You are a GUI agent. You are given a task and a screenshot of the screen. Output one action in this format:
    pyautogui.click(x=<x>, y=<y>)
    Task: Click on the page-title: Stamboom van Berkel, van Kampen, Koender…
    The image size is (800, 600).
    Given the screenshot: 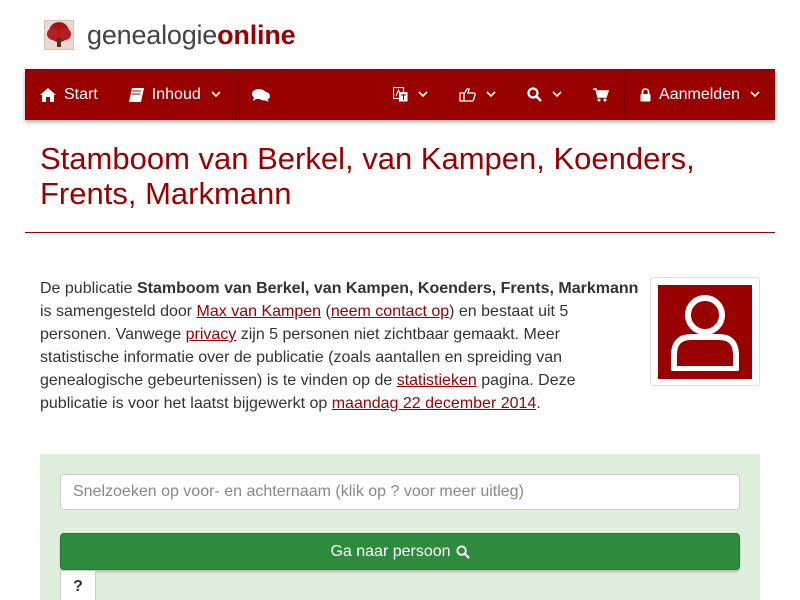 What is the action you would take?
    pyautogui.click(x=367, y=176)
    